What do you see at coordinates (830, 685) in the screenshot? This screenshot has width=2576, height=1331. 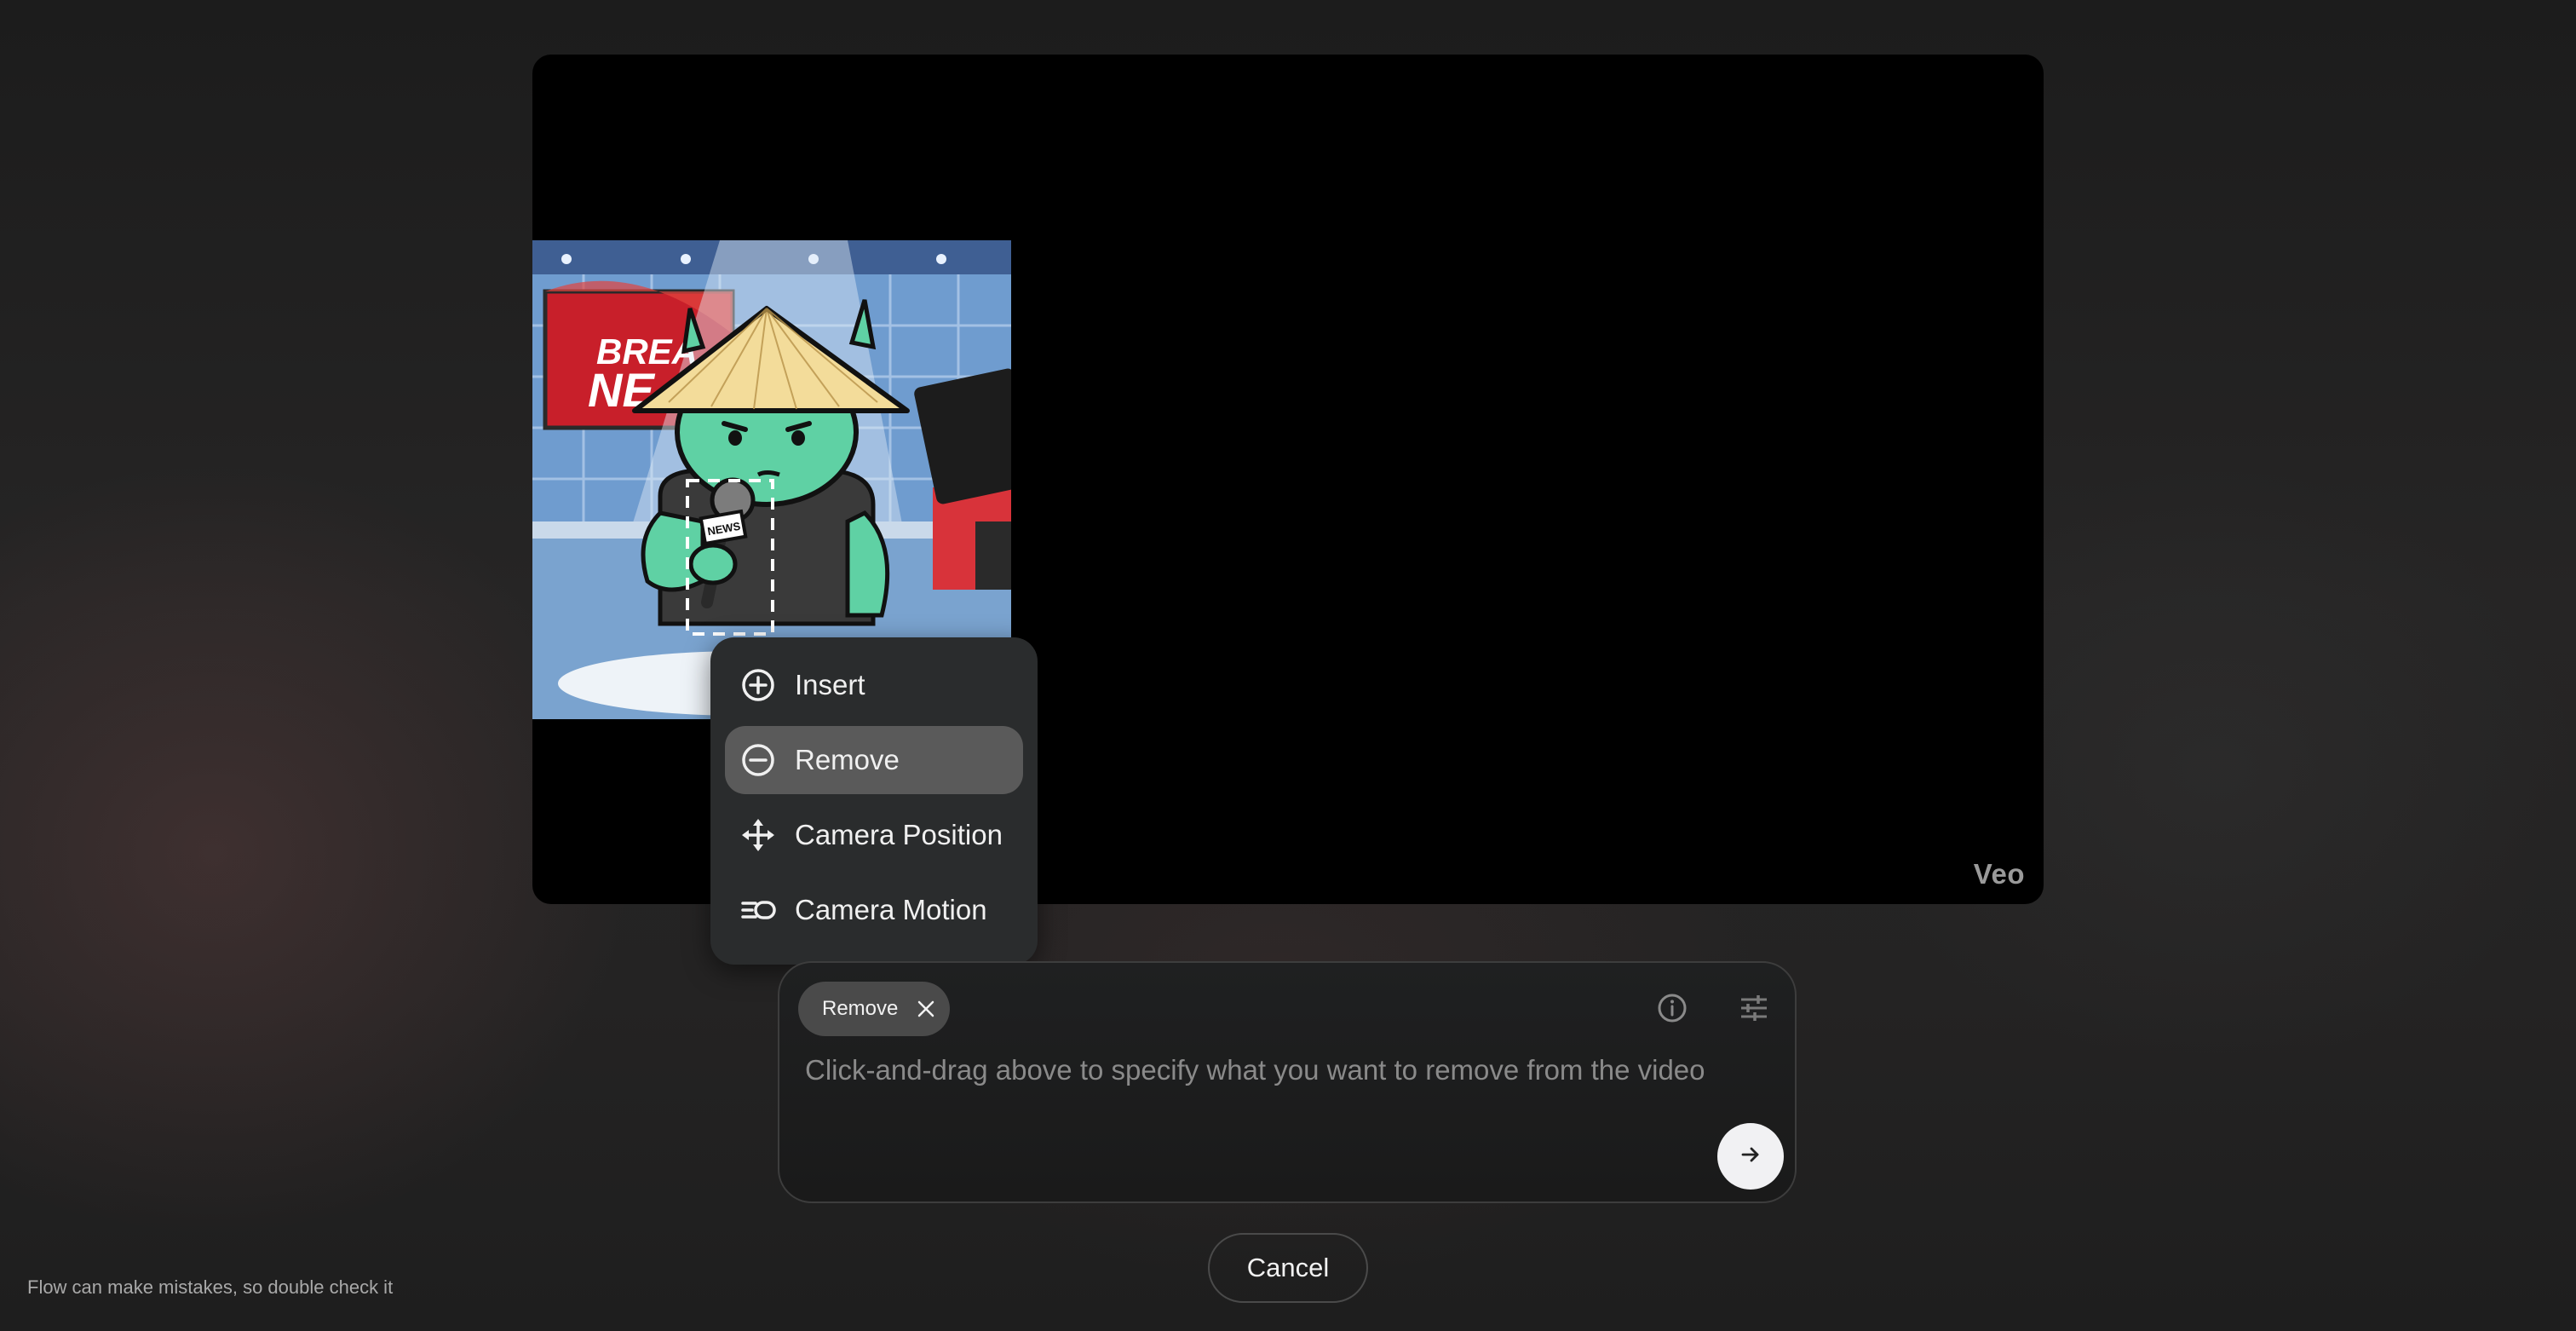 I see `menu-item-label: Insert` at bounding box center [830, 685].